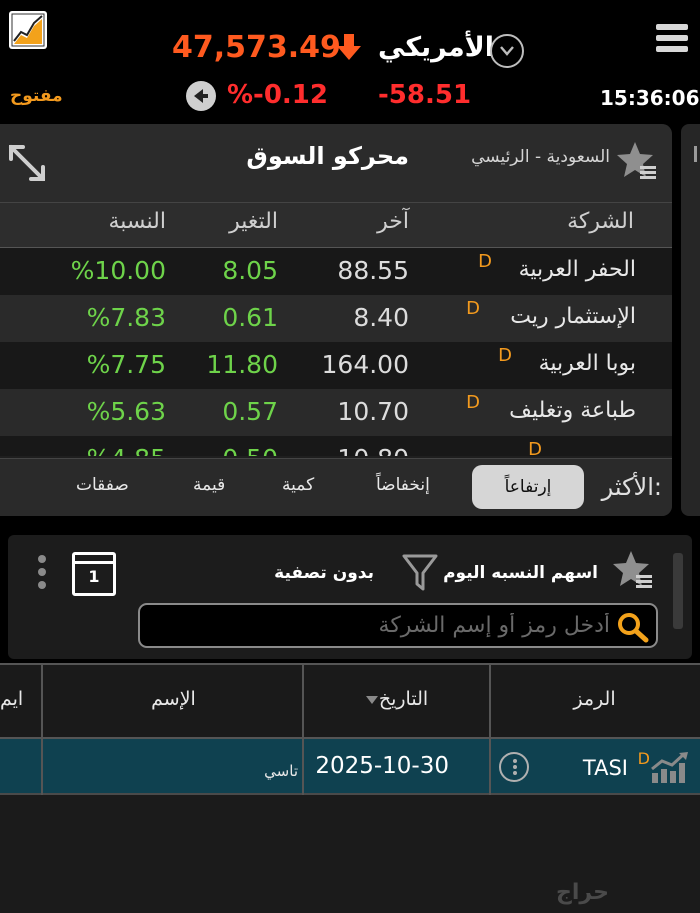  What do you see at coordinates (573, 316) in the screenshot?
I see `company-name: الإستثمار ريت` at bounding box center [573, 316].